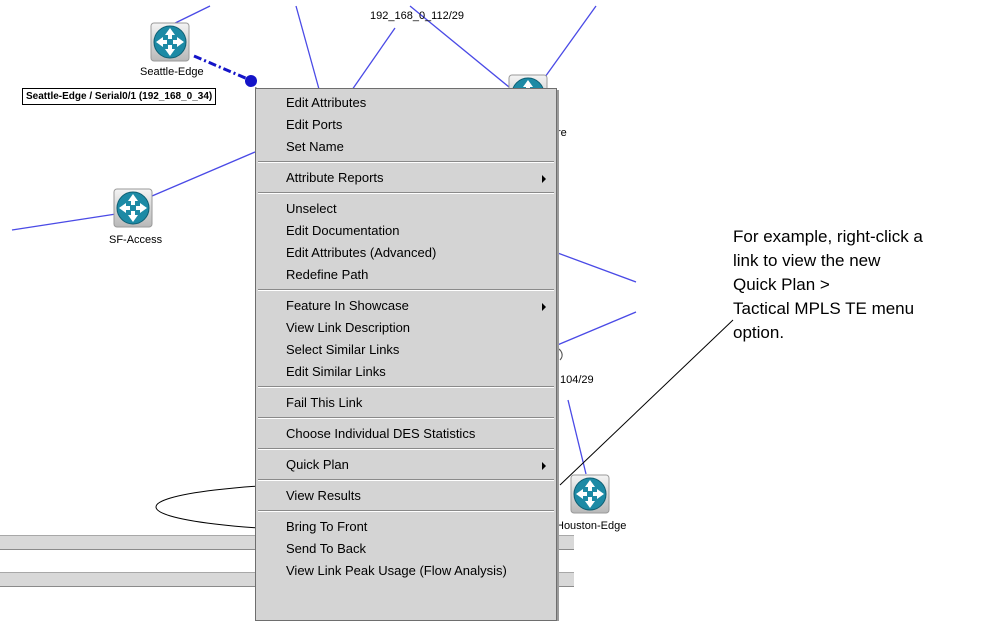 This screenshot has width=1006, height=621. What do you see at coordinates (828, 236) in the screenshot?
I see `callout-line: For example, right-click a` at bounding box center [828, 236].